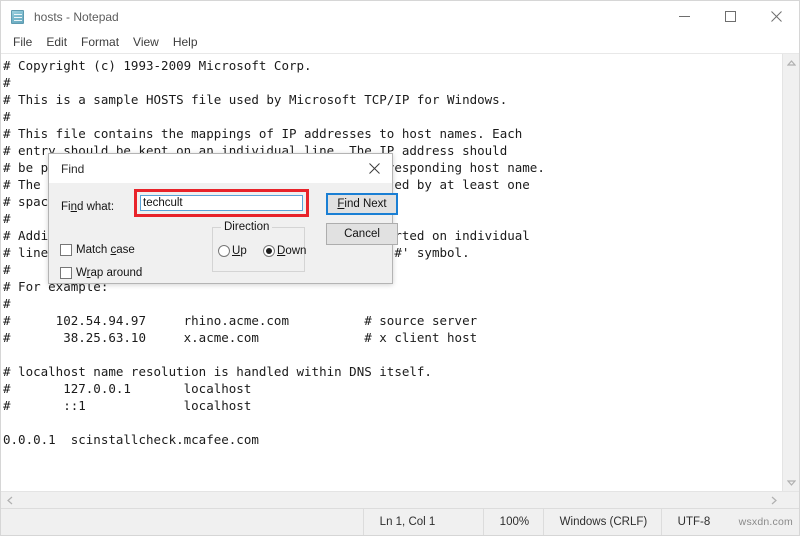 Image resolution: width=800 pixels, height=536 pixels. What do you see at coordinates (391, 500) in the screenshot?
I see `horizontal-scrollbar` at bounding box center [391, 500].